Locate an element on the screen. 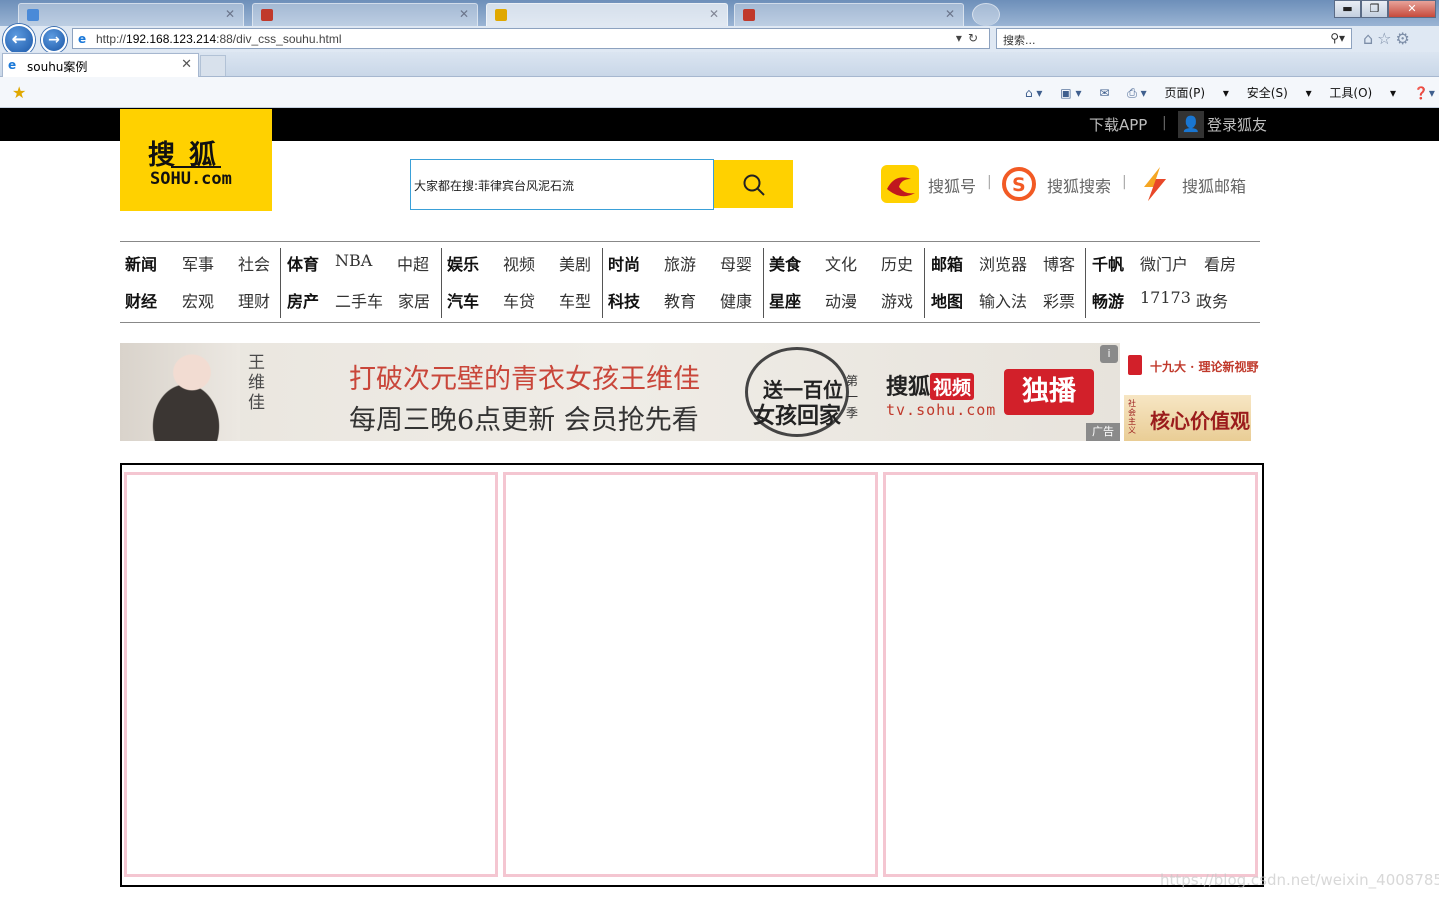 Image resolution: width=1439 pixels, height=899 pixels. nav-link: 车型 is located at coordinates (575, 300).